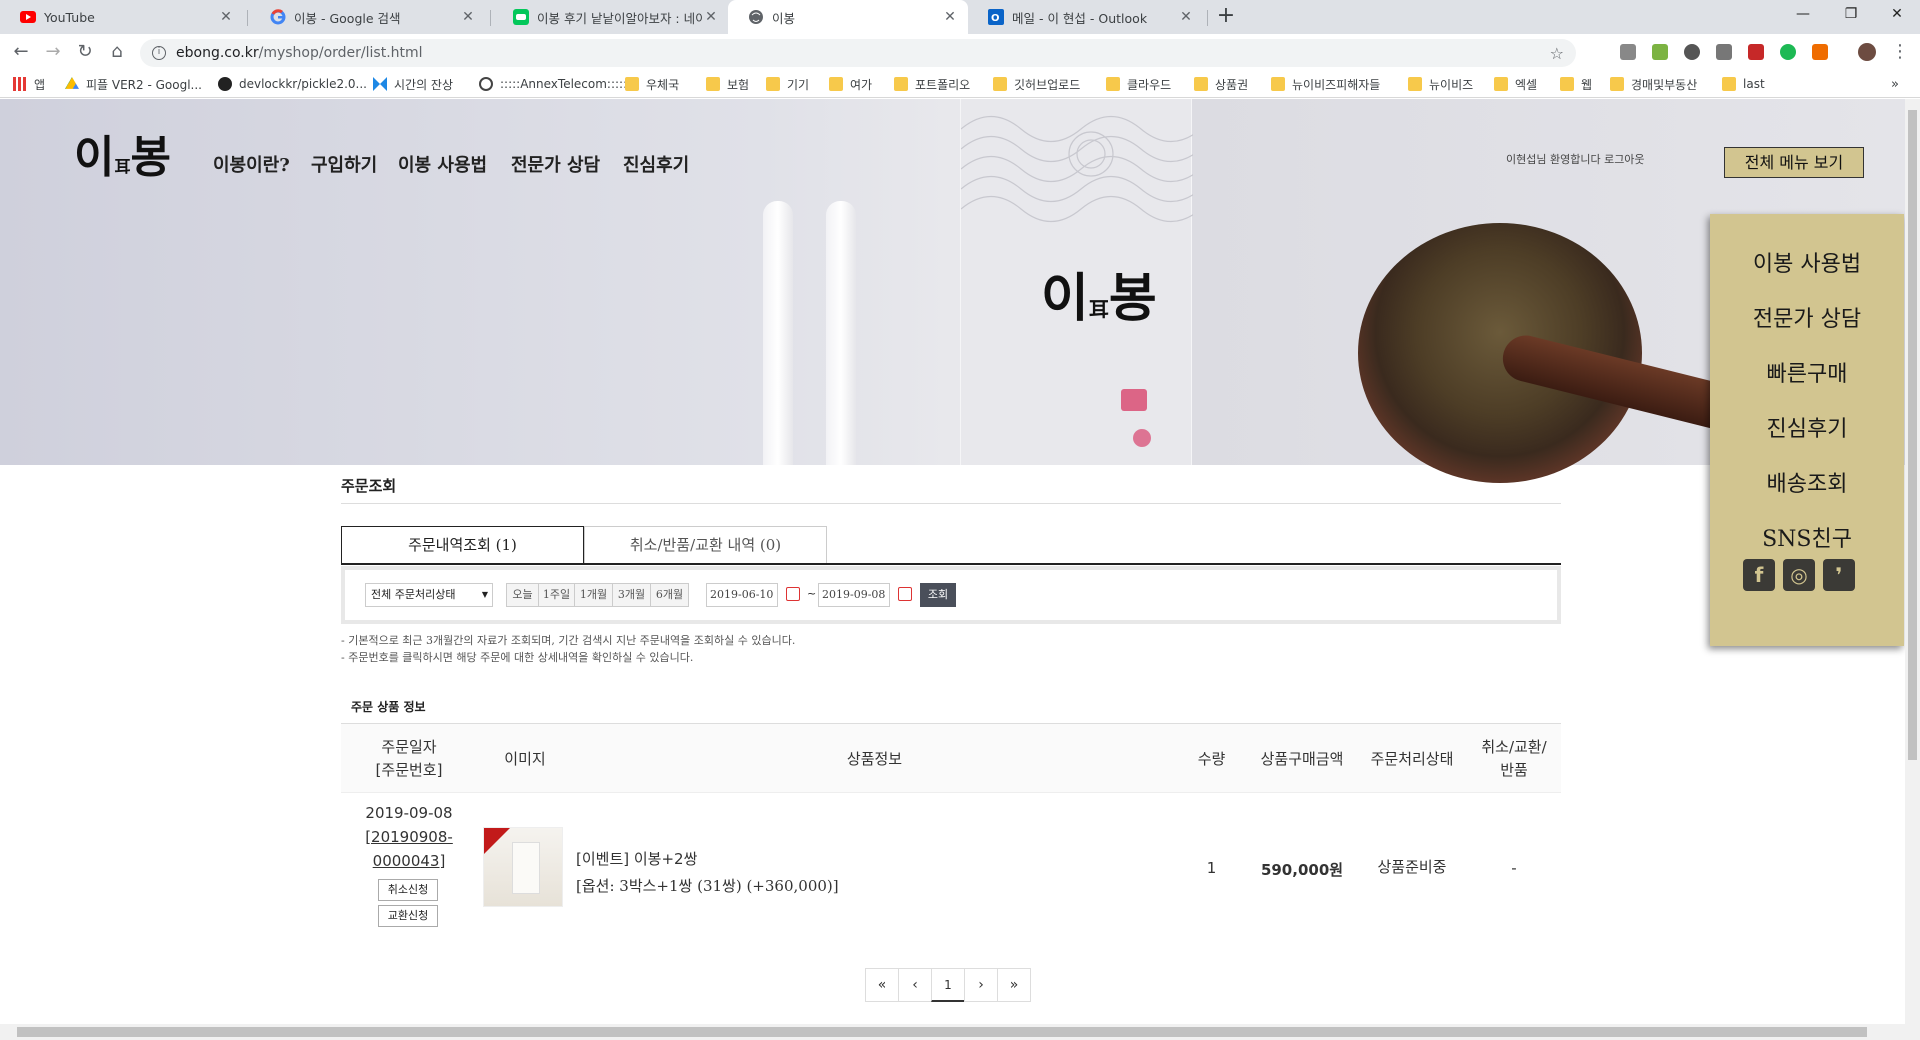 This screenshot has height=1040, width=1920. Describe the element at coordinates (1851, 15) in the screenshot. I see `restore-button: ❐` at that location.